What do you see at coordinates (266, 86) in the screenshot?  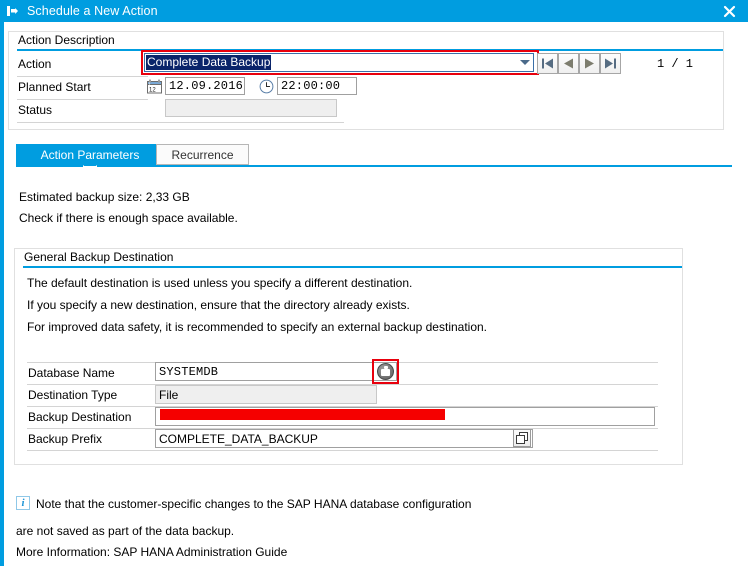 I see `clock-icon` at bounding box center [266, 86].